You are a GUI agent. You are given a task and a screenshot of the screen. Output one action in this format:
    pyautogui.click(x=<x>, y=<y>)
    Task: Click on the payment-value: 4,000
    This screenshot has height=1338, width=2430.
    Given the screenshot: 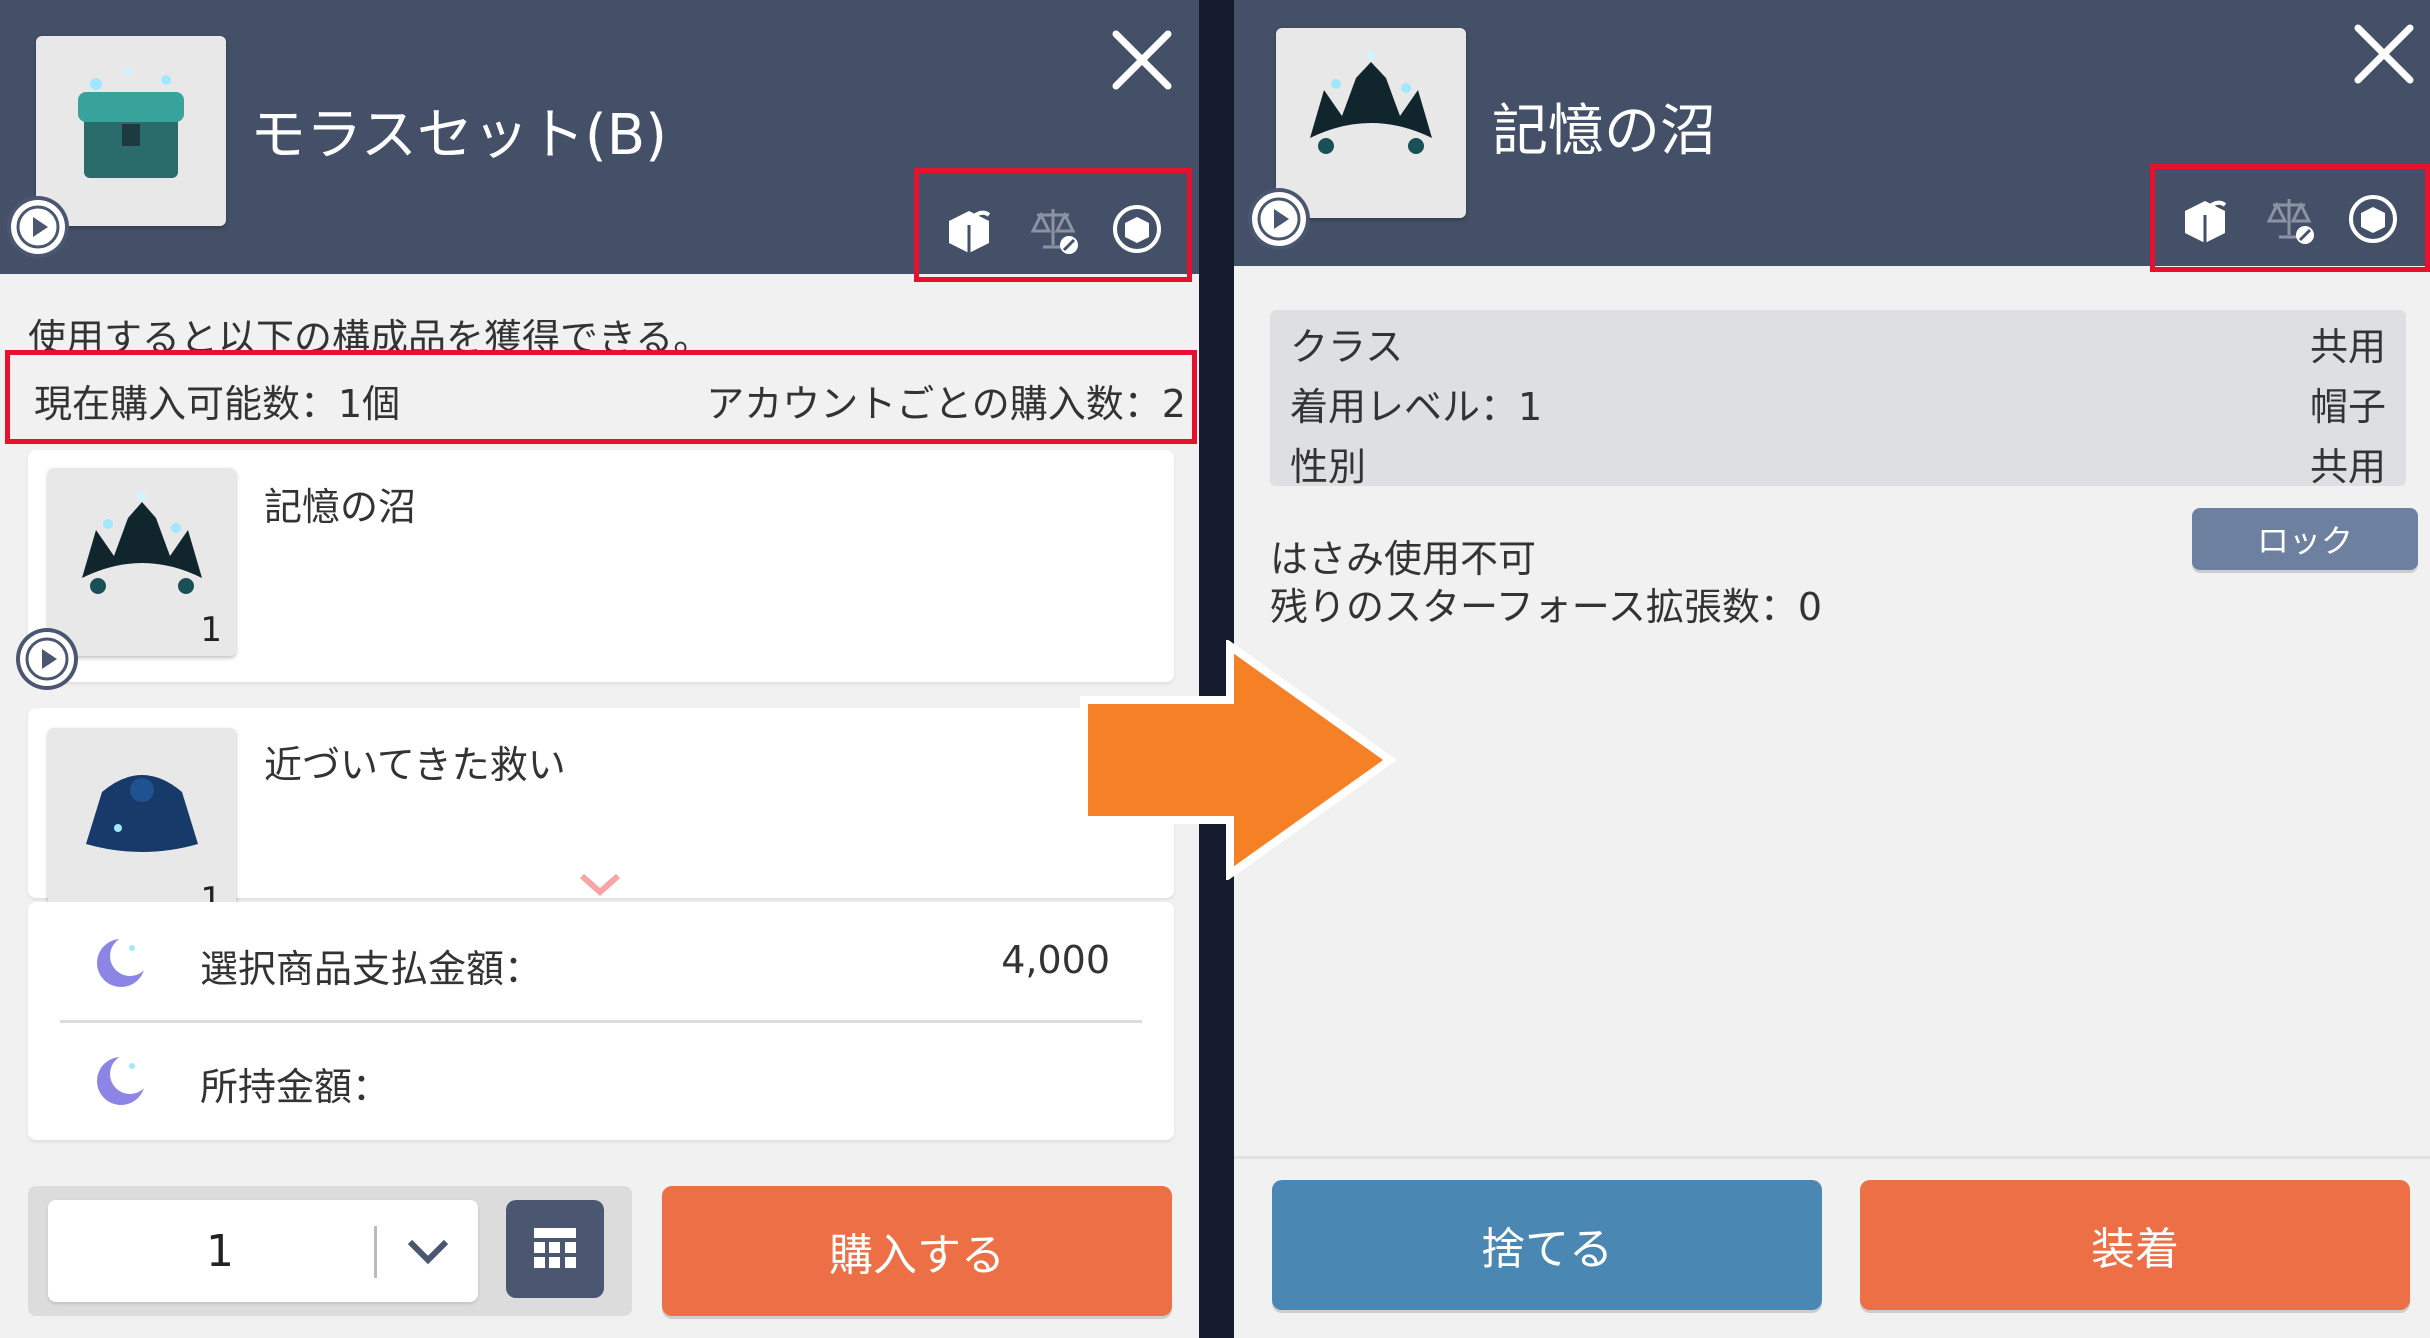 What is the action you would take?
    pyautogui.click(x=1055, y=960)
    